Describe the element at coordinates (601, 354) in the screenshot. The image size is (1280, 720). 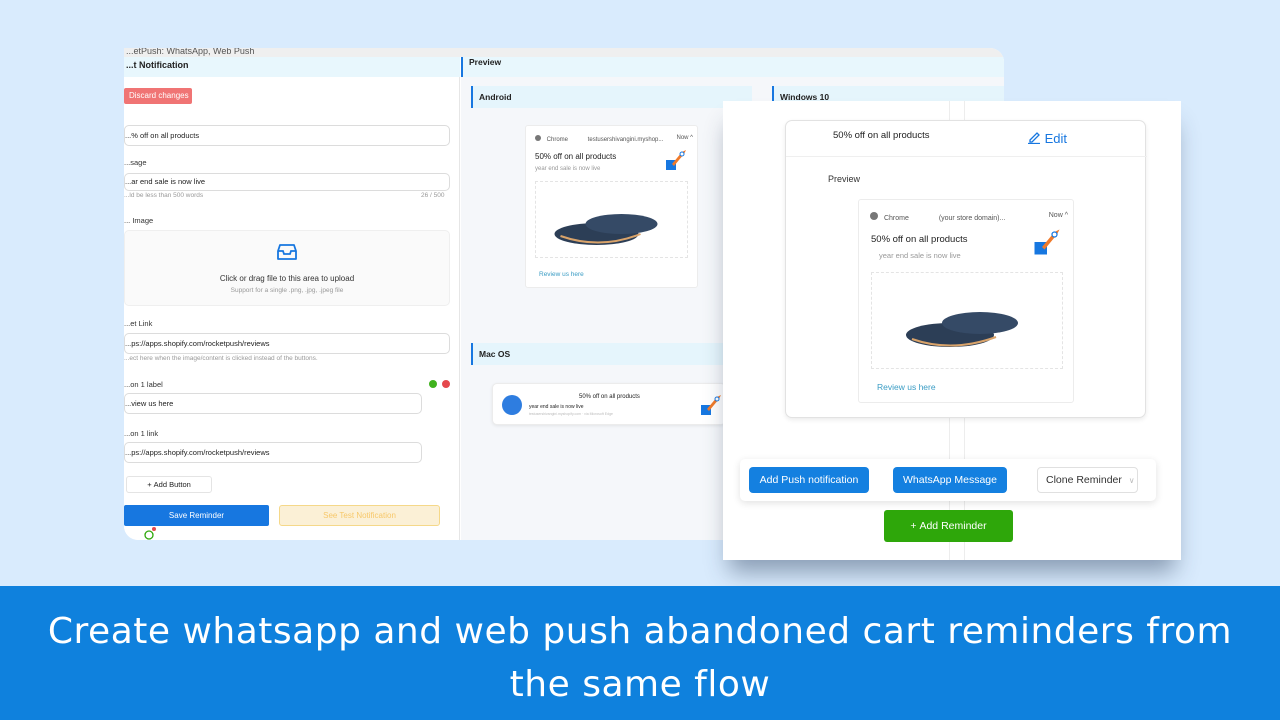
I see `macos-section-header: Mac OS` at that location.